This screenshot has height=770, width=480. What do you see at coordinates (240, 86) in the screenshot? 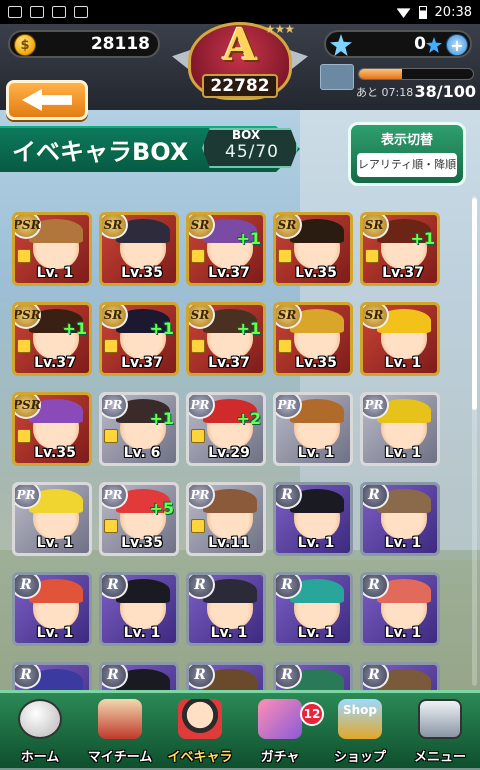
I see `rank-score: 22782` at bounding box center [240, 86].